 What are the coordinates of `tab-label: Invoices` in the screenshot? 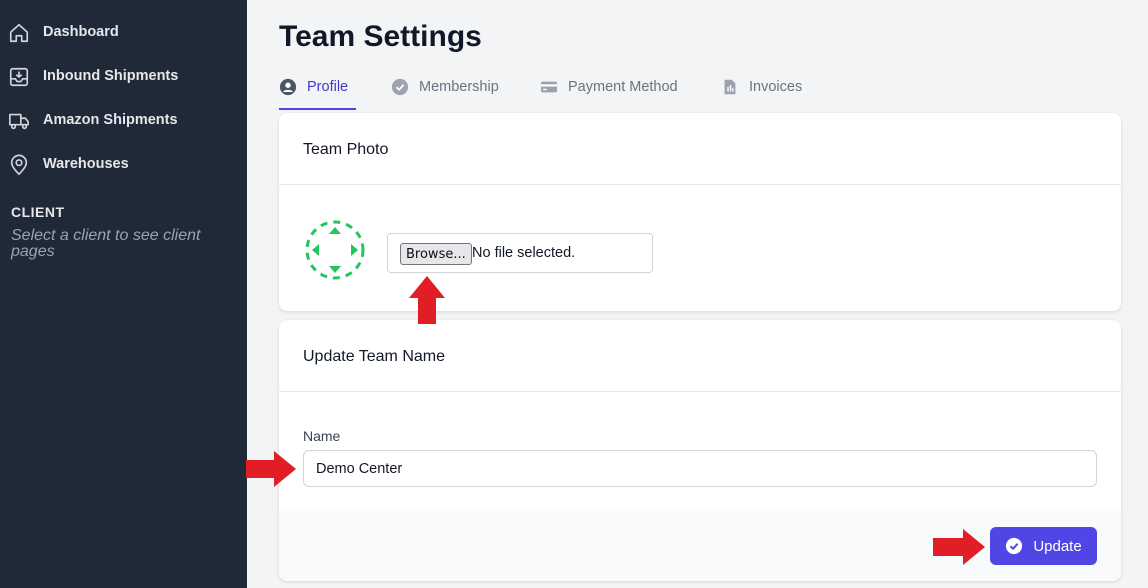 It's located at (776, 87).